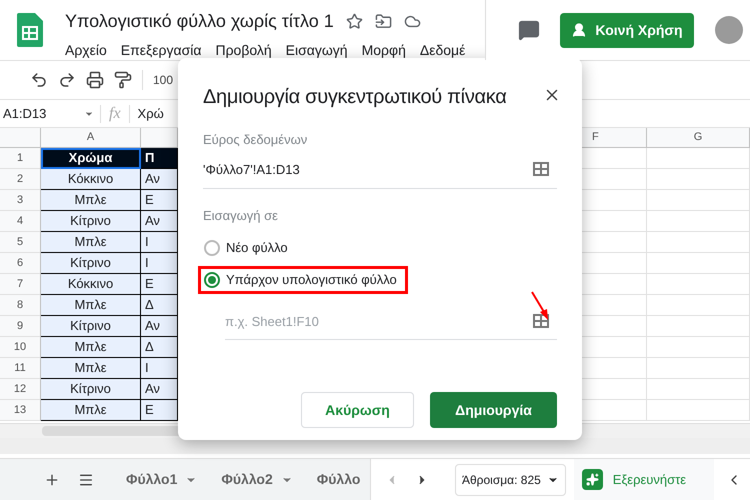 The height and width of the screenshot is (500, 750). What do you see at coordinates (627, 30) in the screenshot?
I see `share-button: Κοινή Χρήση` at bounding box center [627, 30].